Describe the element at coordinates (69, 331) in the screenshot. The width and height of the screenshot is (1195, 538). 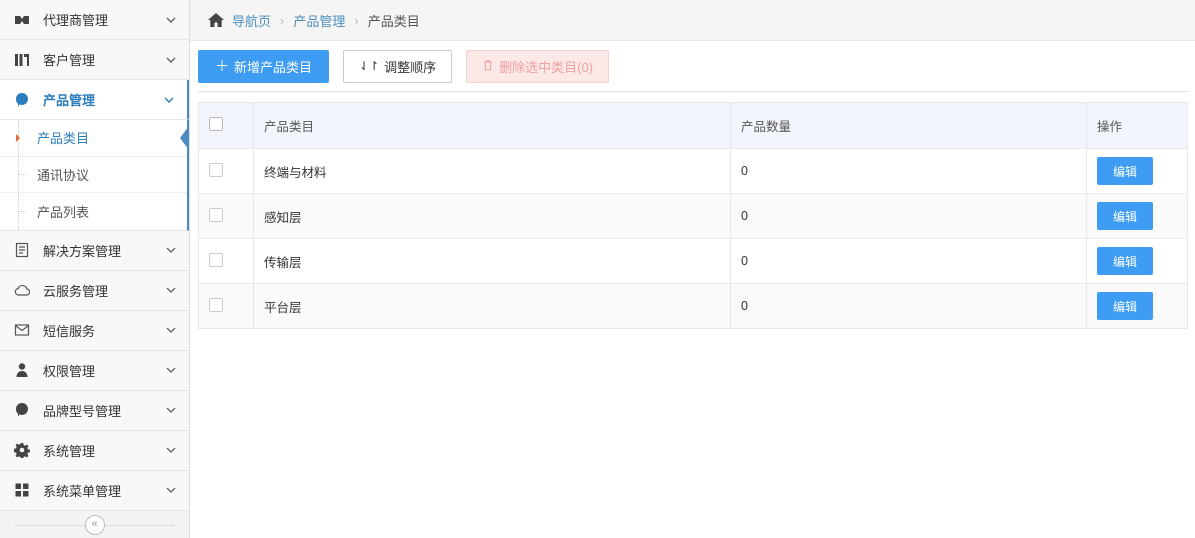
I see `sidebar-item-label: 短信服务` at that location.